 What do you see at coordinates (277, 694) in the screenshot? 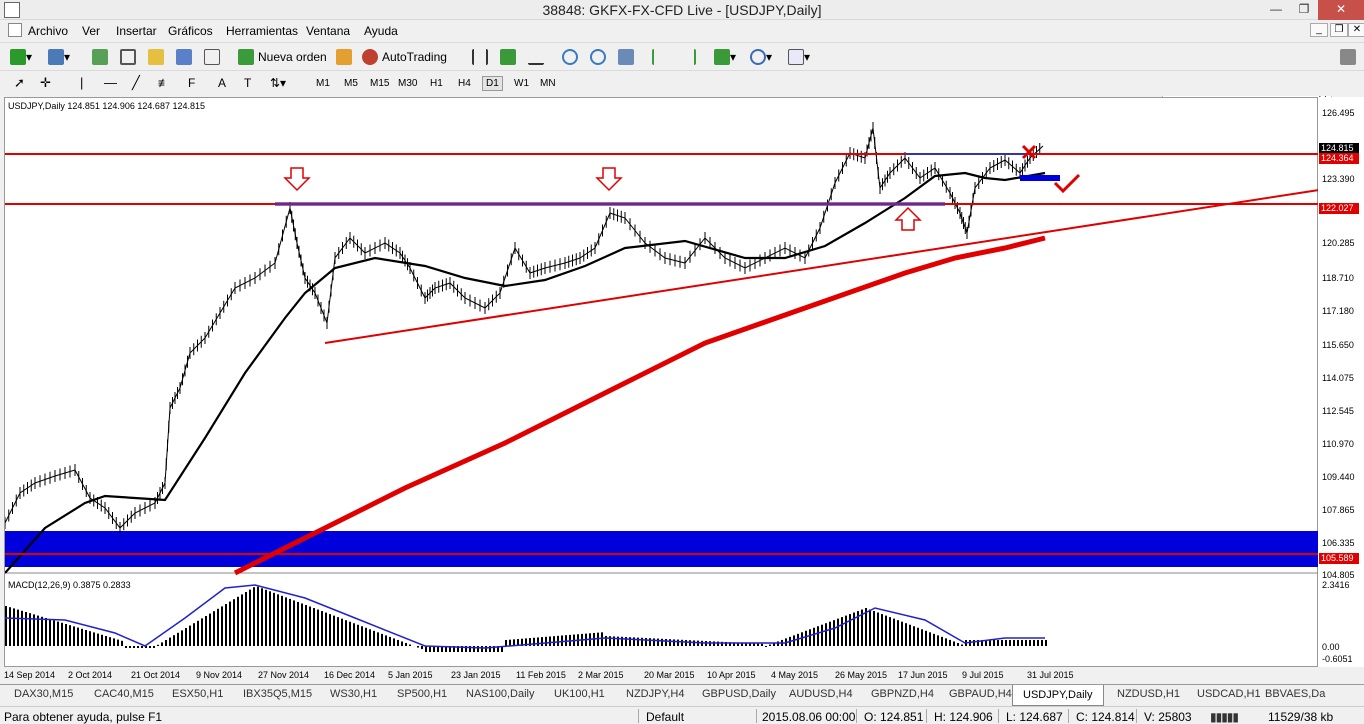
I see `chart-tab: IBX35Q5,M15` at bounding box center [277, 694].